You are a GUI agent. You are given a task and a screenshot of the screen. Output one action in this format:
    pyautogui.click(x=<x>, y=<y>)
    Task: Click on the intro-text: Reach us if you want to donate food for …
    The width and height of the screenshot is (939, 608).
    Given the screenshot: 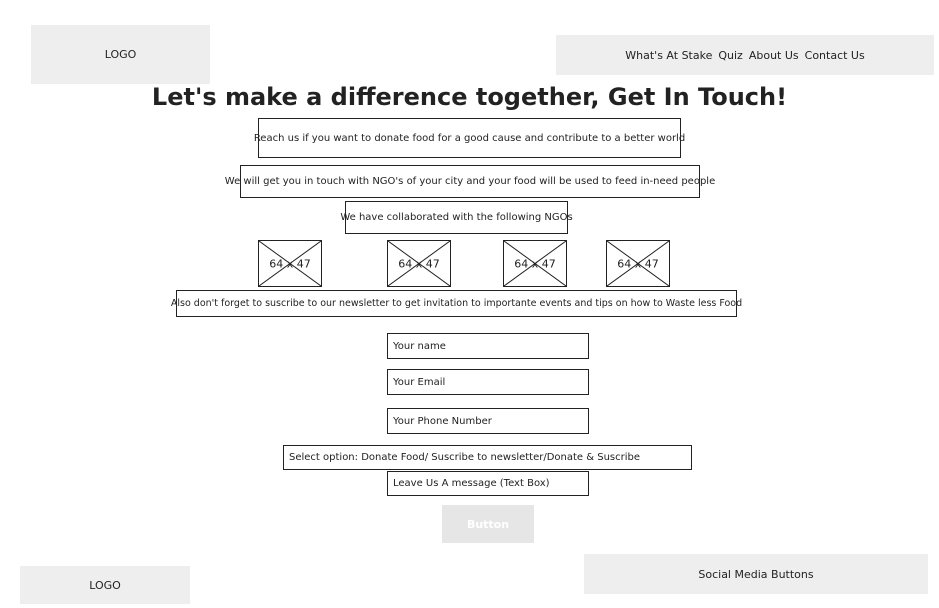 What is the action you would take?
    pyautogui.click(x=469, y=138)
    